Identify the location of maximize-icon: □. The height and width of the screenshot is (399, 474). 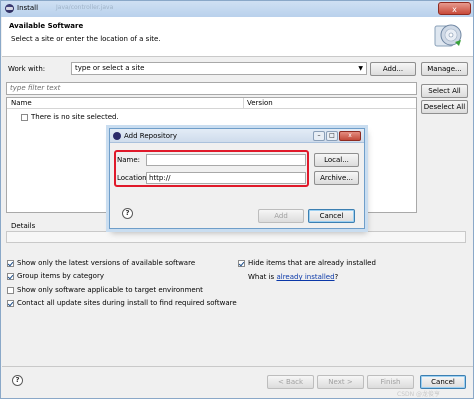
(332, 136).